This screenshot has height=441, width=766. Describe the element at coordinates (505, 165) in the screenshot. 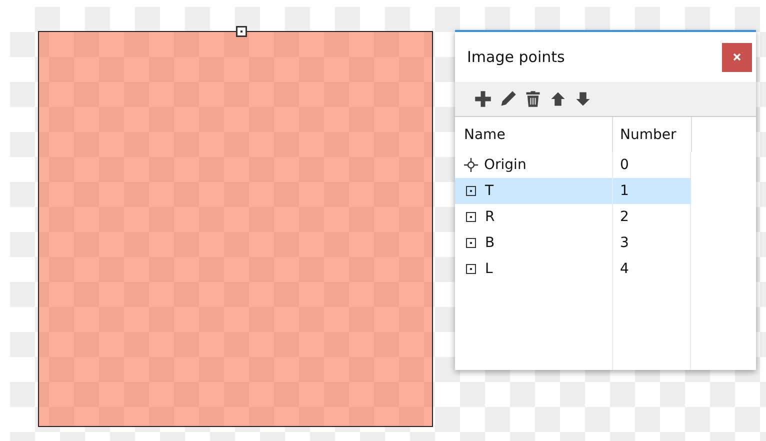

I see `point-name: Origin` at that location.